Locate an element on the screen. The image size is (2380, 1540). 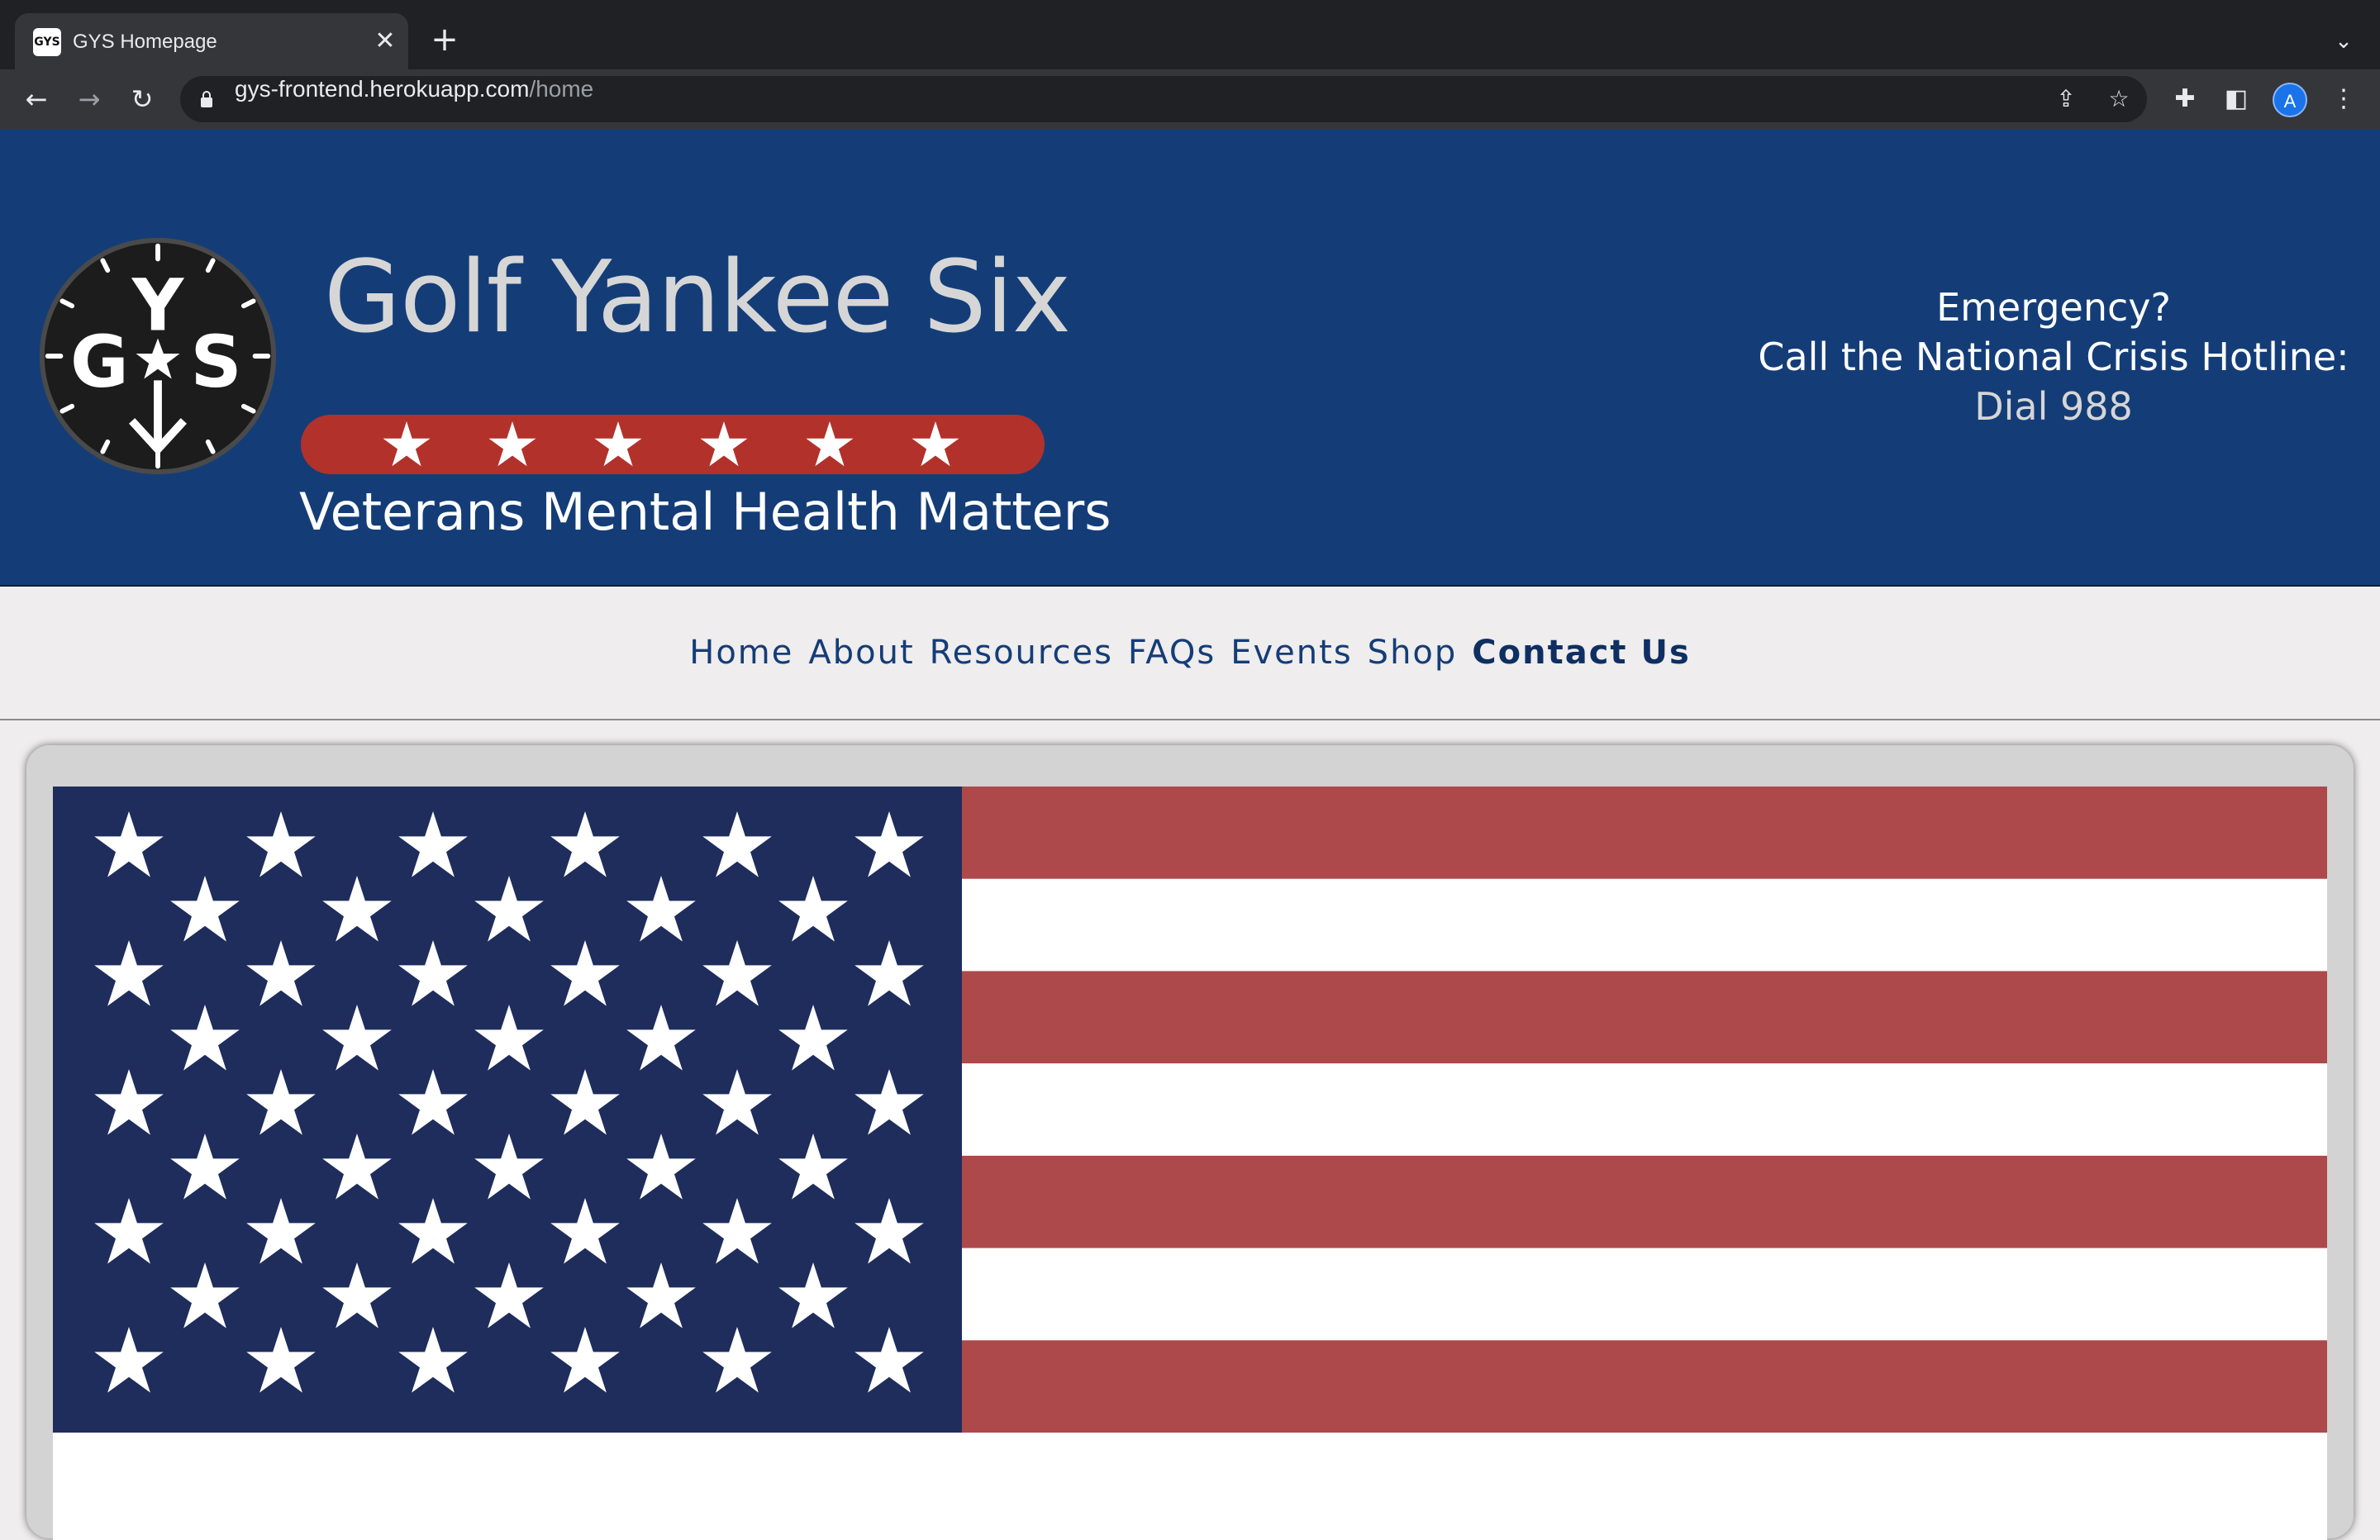
nav-events: Events is located at coordinates (1291, 652).